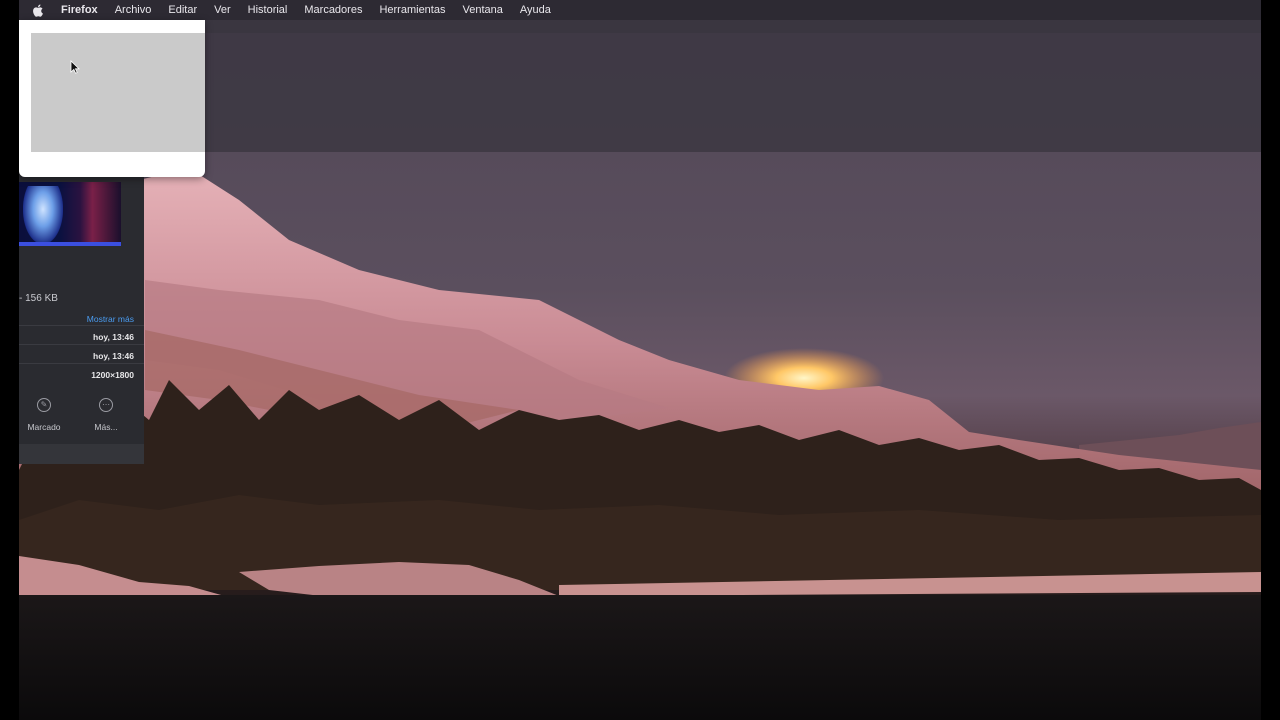 The image size is (1280, 720). I want to click on popup-content-area, so click(118, 92).